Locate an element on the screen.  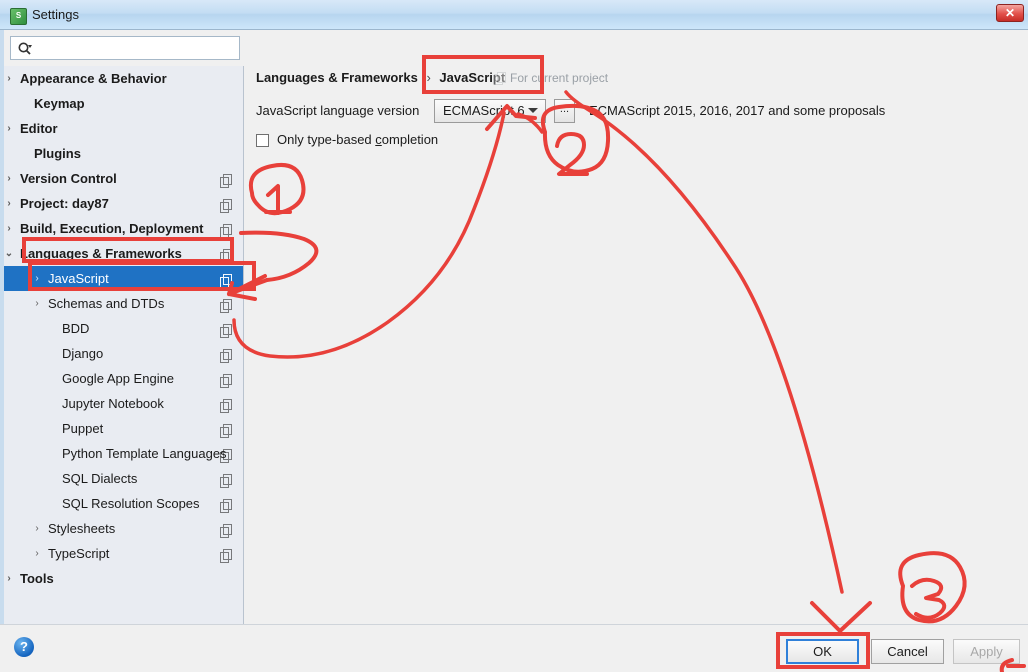
sidebar-item-jupyter-notebook: Jupyter Notebook is located at coordinates (123, 403).